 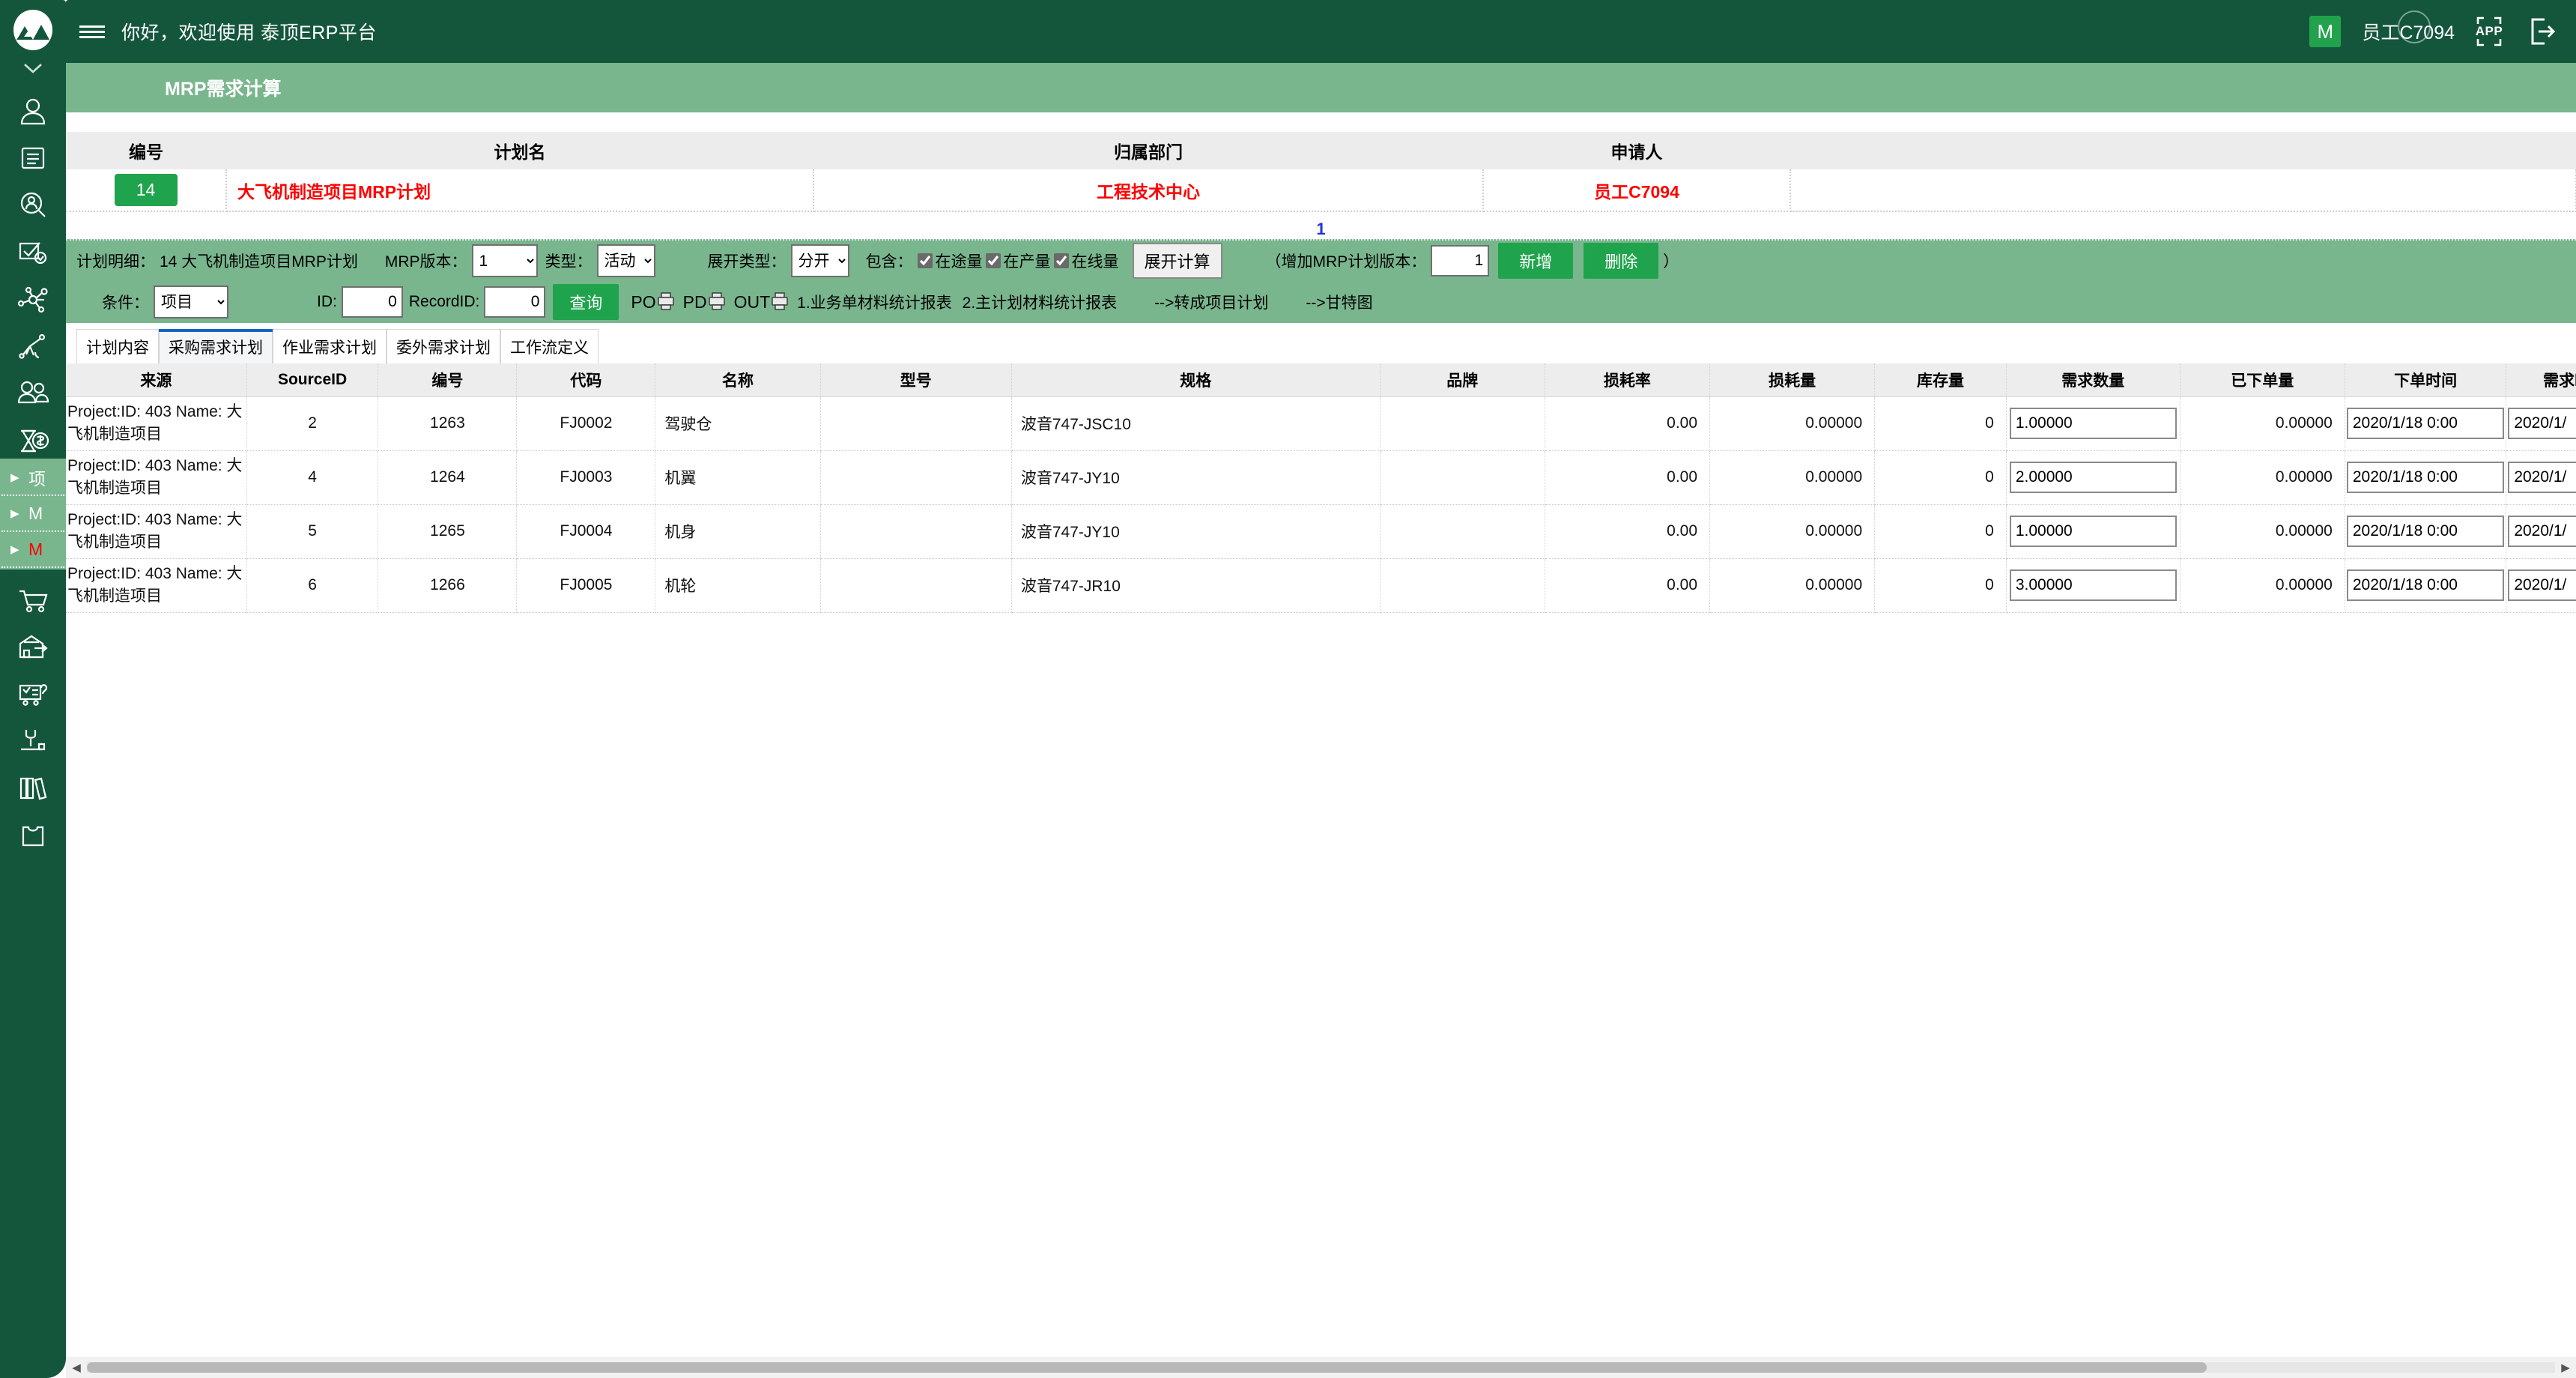 I want to click on sidebar-item-machine-tool, so click(x=33, y=741).